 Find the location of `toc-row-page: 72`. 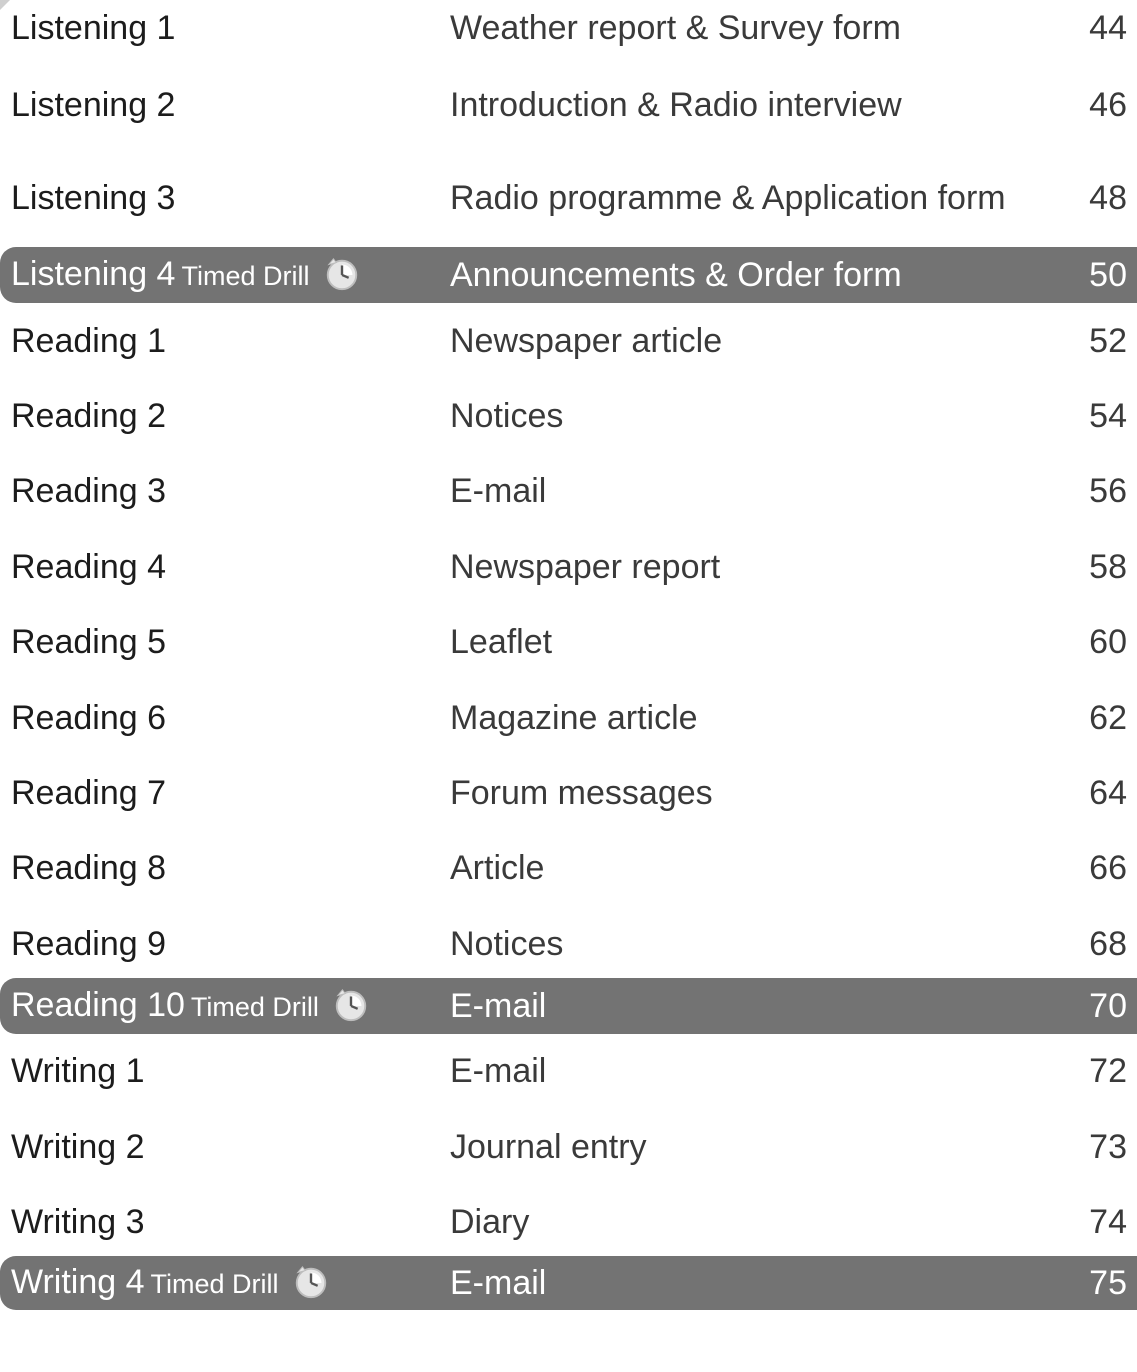

toc-row-page: 72 is located at coordinates (1108, 1071).